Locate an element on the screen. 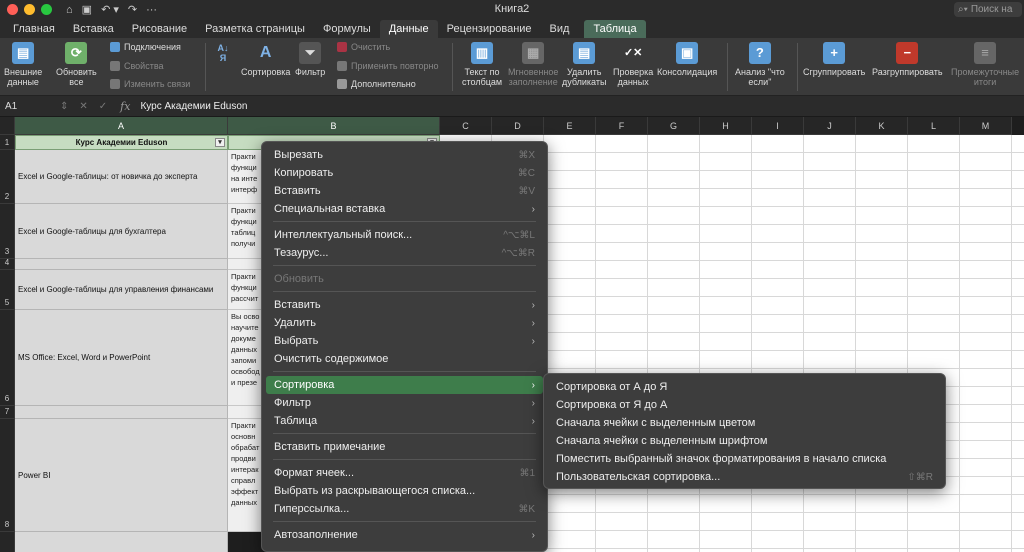 Image resolution: width=1024 pixels, height=552 pixels. column-header-L: L is located at coordinates (934, 126).